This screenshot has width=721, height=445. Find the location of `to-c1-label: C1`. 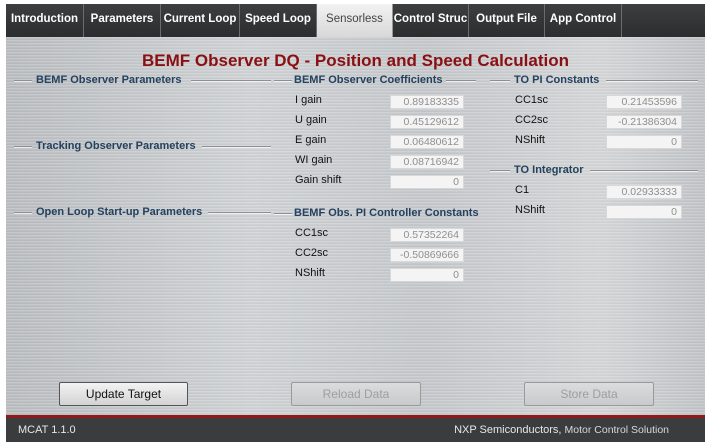

to-c1-label: C1 is located at coordinates (522, 190).